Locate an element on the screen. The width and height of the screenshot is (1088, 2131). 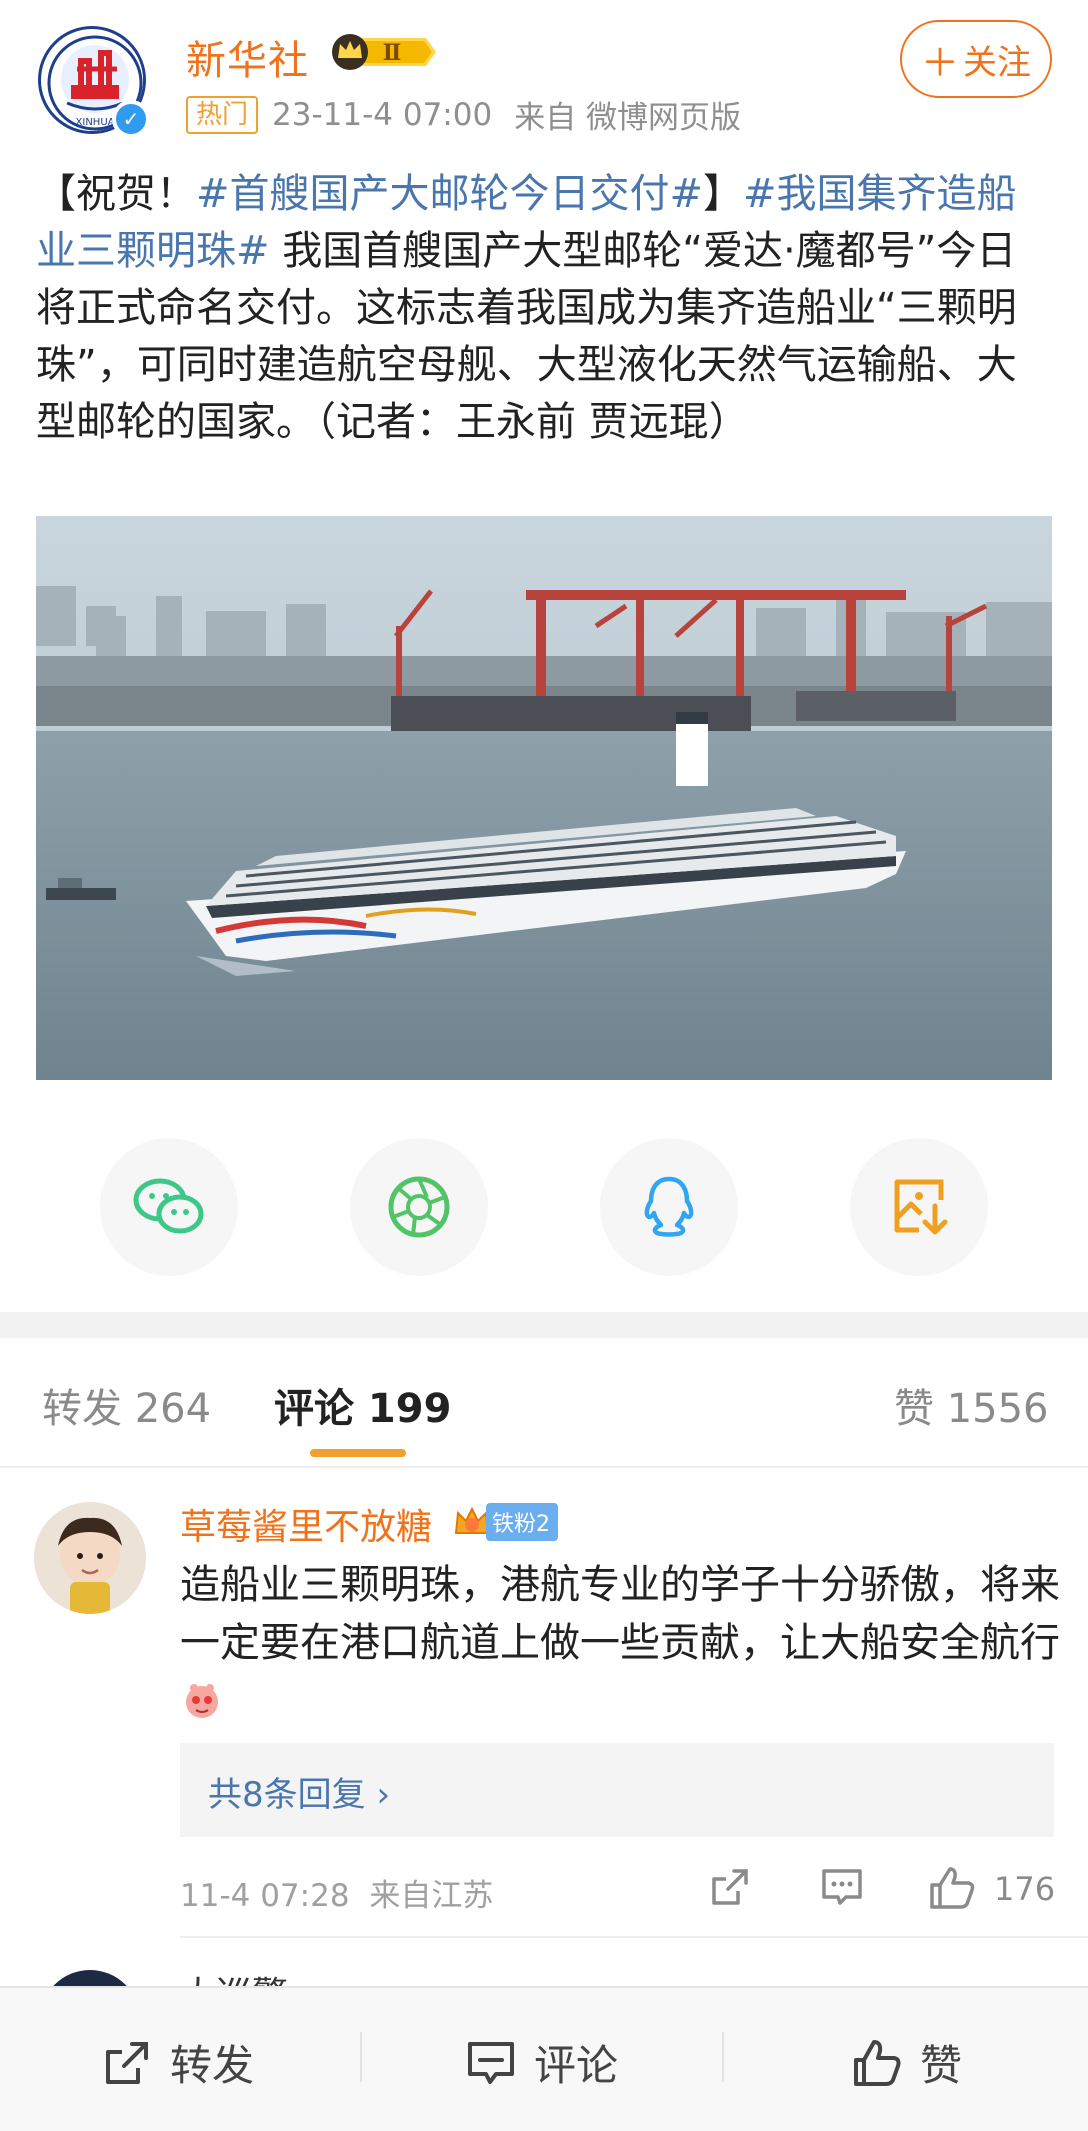
save-image-icon is located at coordinates (921, 1207).